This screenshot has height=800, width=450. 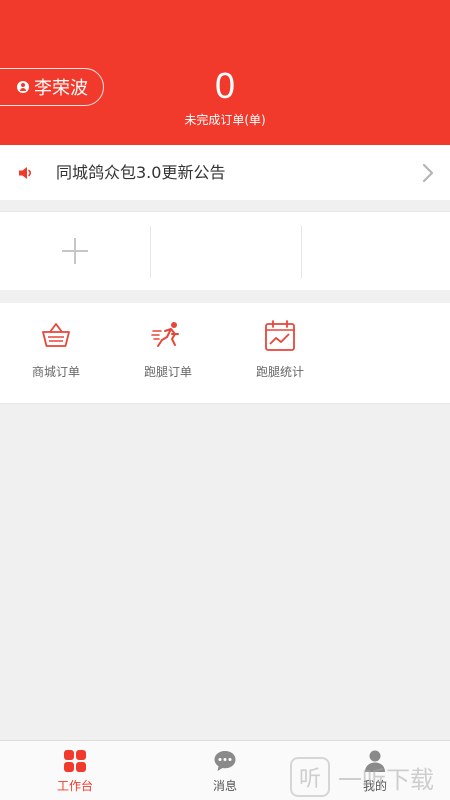 What do you see at coordinates (74, 786) in the screenshot?
I see `tab-label: 工作台` at bounding box center [74, 786].